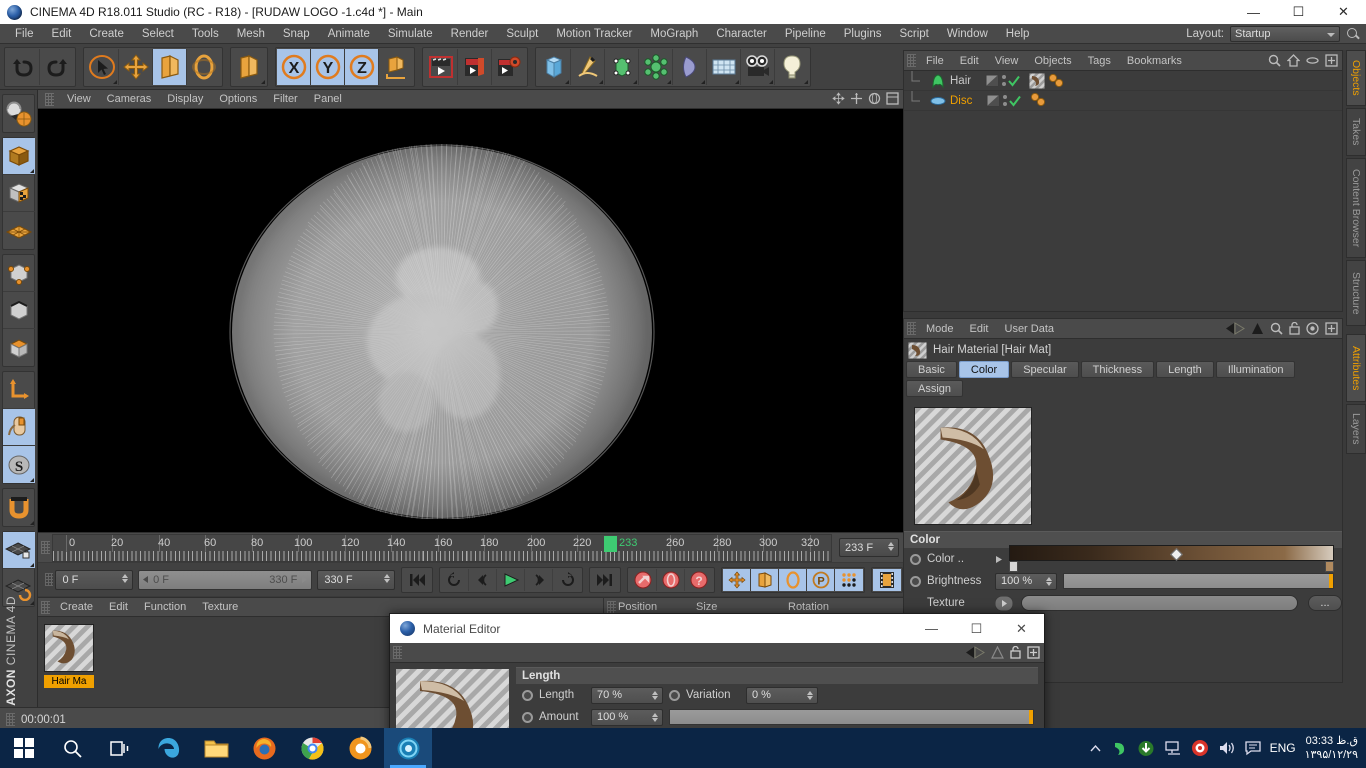 This screenshot has height=768, width=1366. Describe the element at coordinates (610, 543) in the screenshot. I see `timeline-playhead` at that location.